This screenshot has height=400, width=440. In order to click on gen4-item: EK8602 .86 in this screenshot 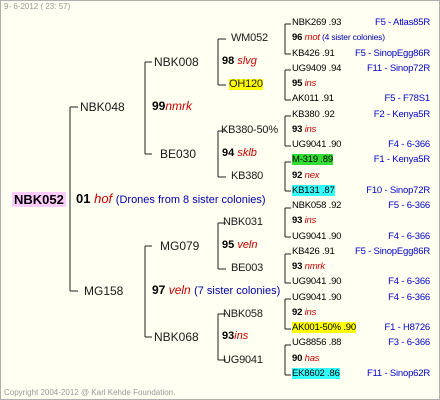, I will do `click(316, 373)`.